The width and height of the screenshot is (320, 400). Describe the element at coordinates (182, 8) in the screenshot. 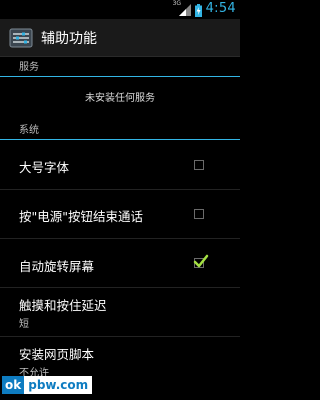

I see `signal-icon: 3G` at that location.